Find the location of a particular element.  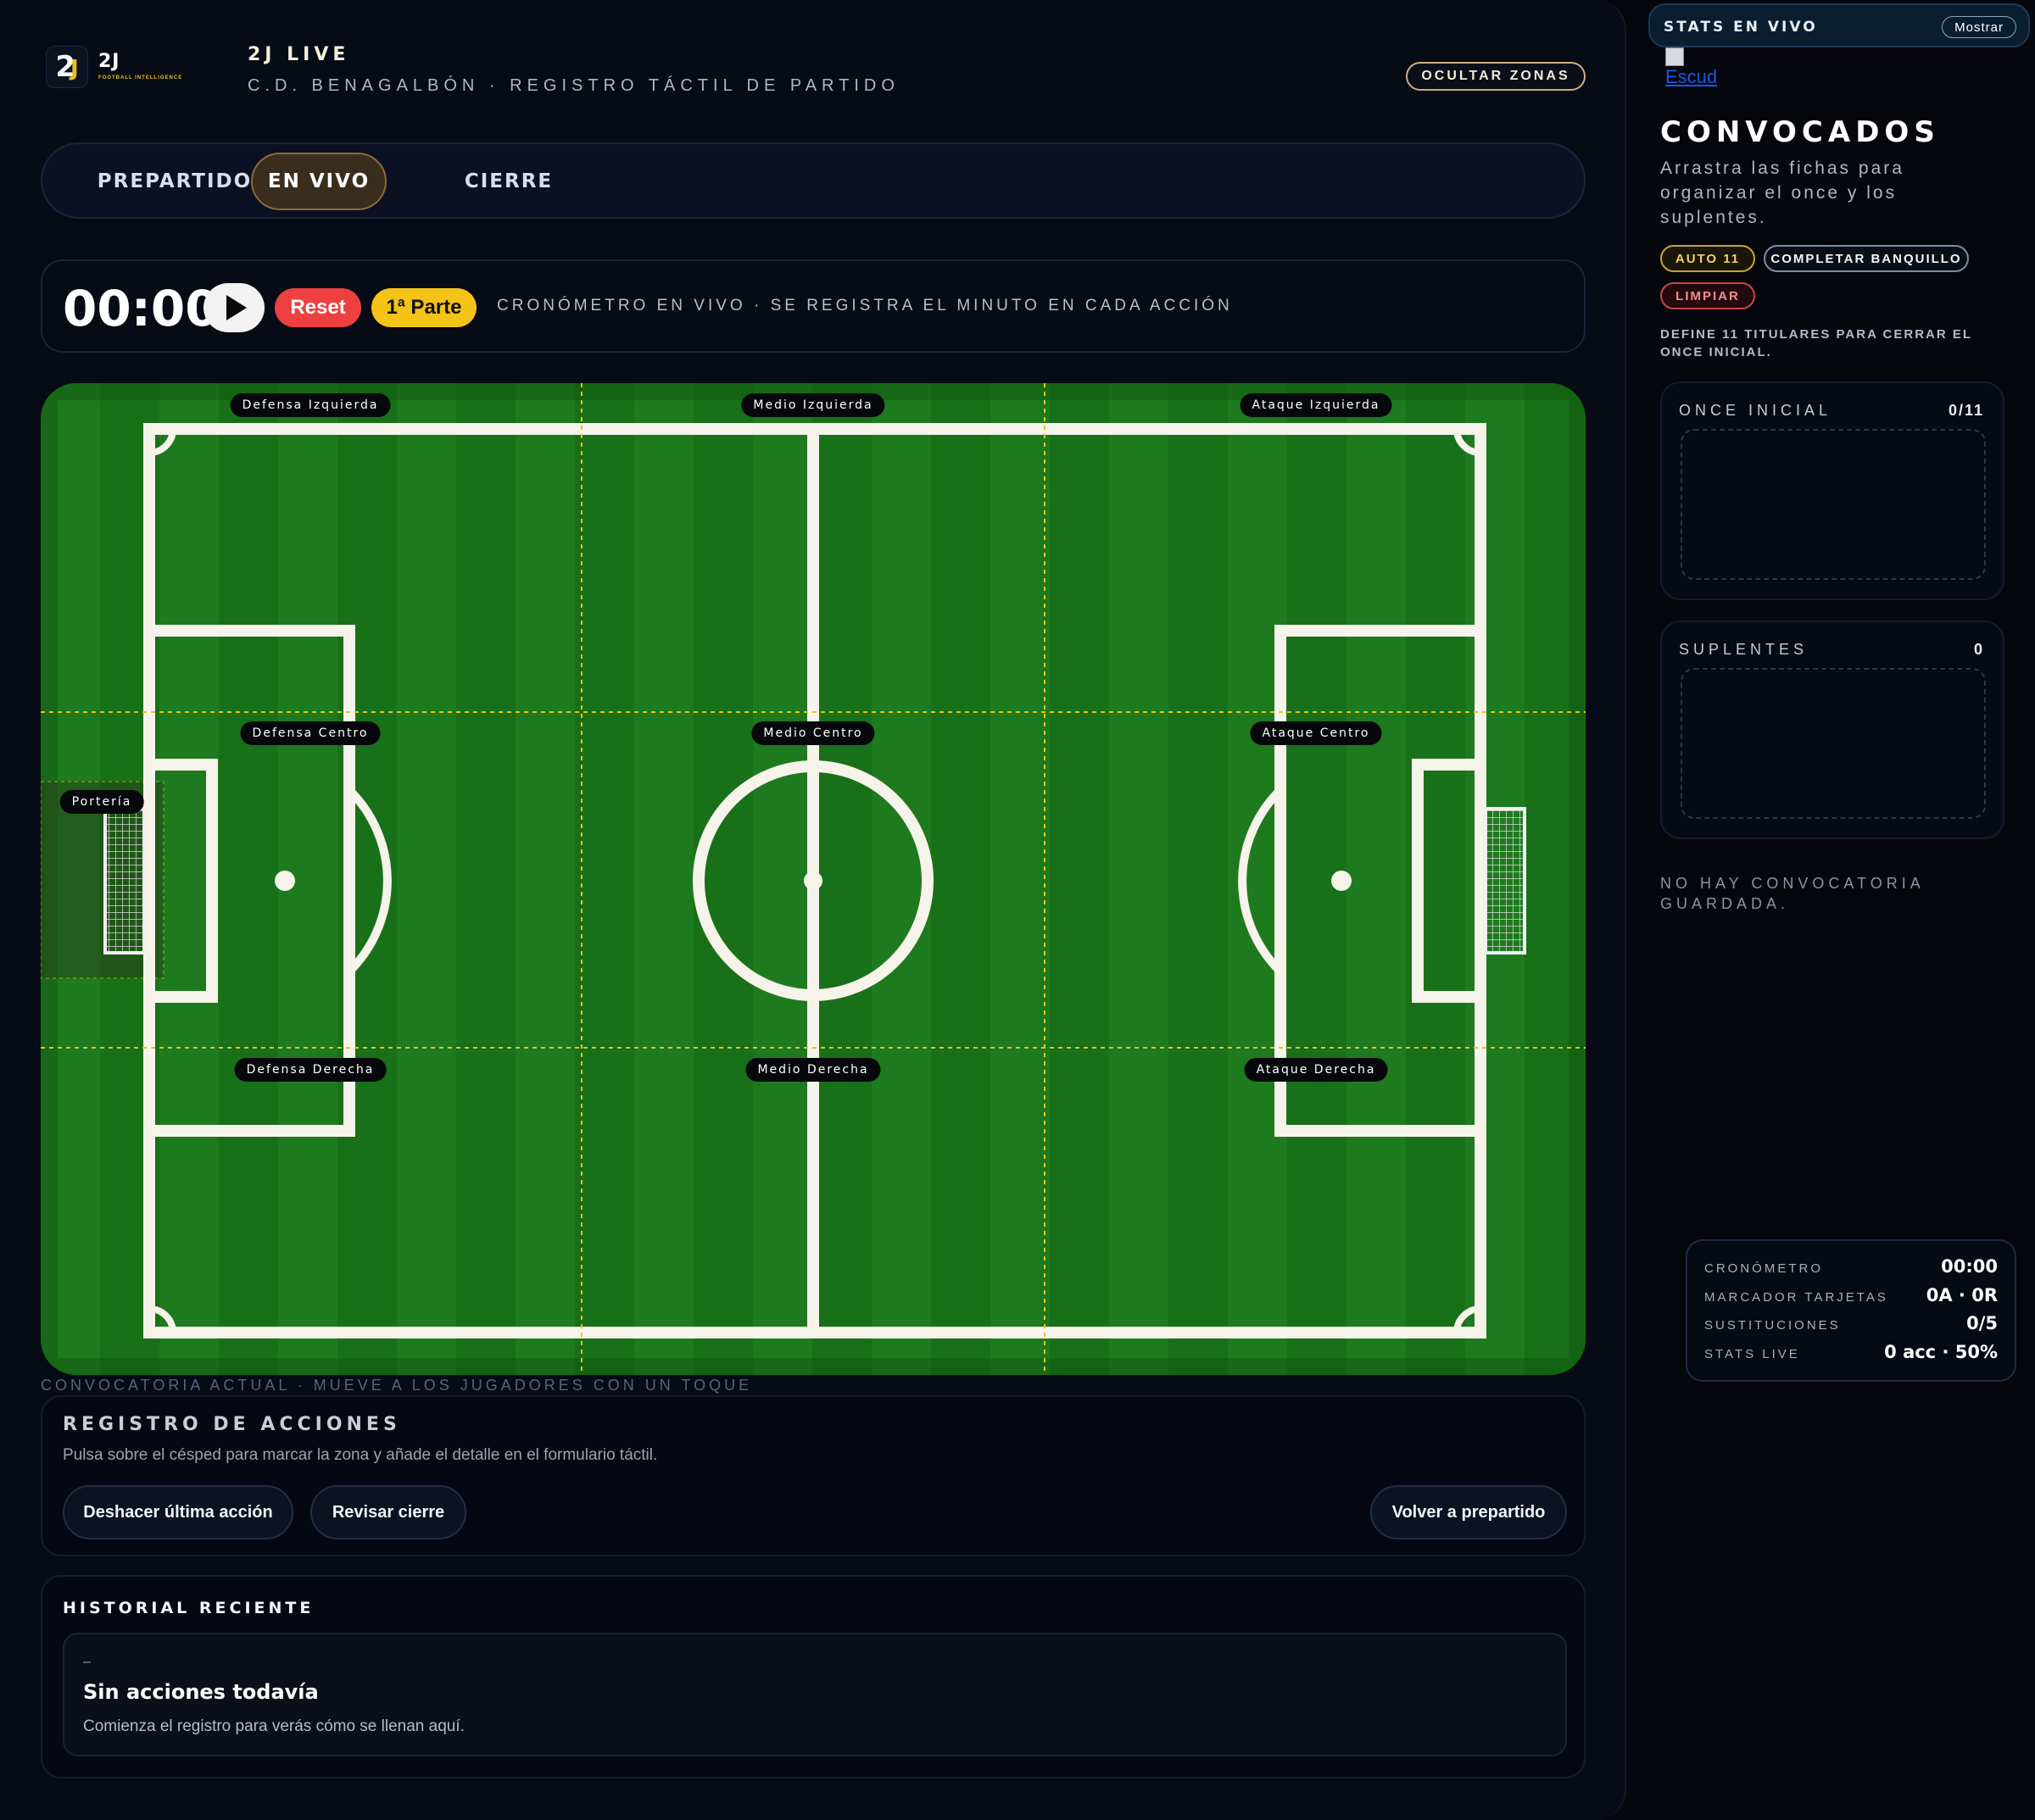

stat-value: 0A · 0R is located at coordinates (1962, 1295).